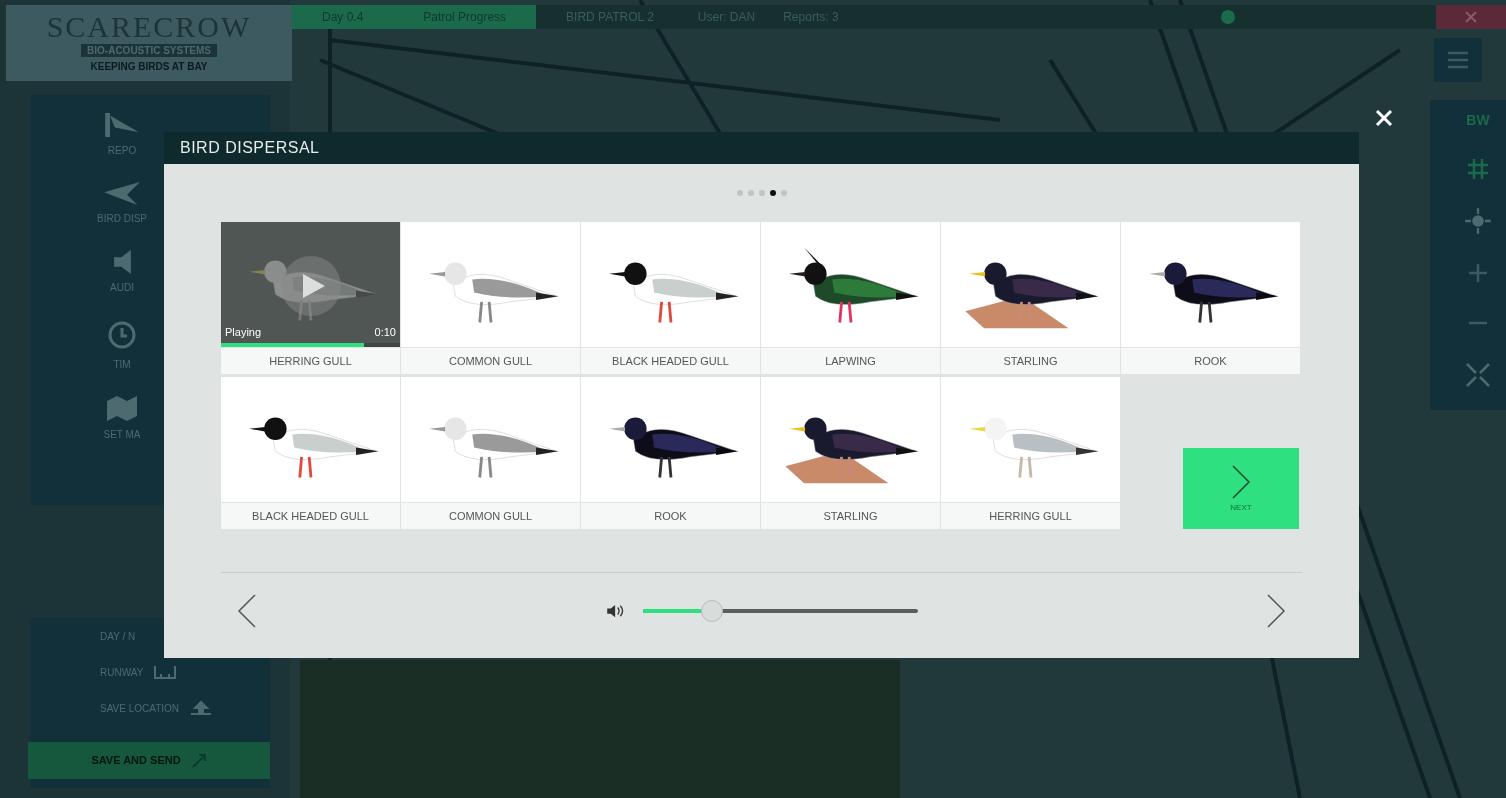  I want to click on menu-button, so click(1458, 60).